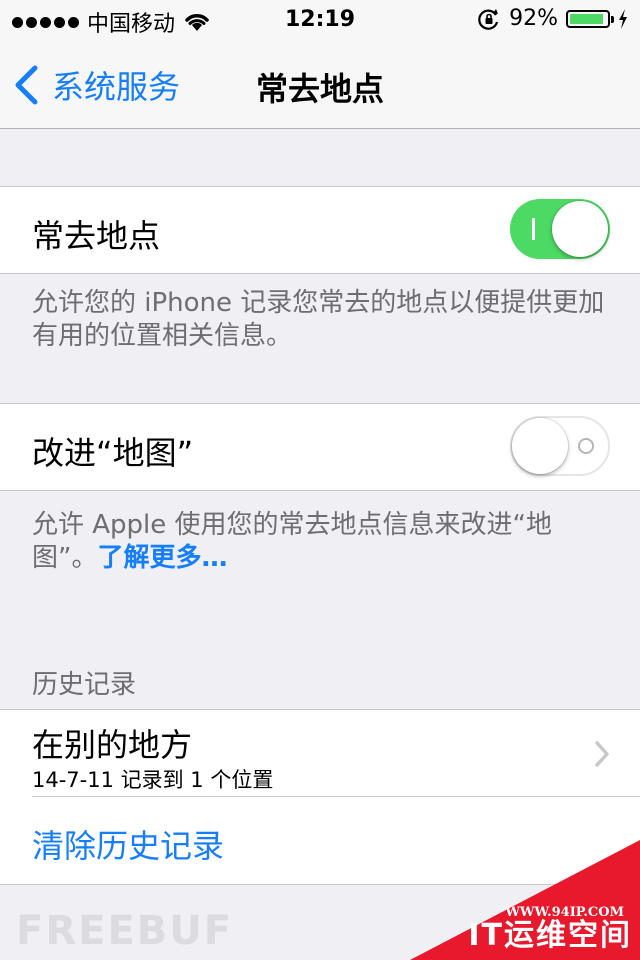 This screenshot has width=640, height=960. Describe the element at coordinates (112, 745) in the screenshot. I see `history-item-title: 在别的地方` at that location.